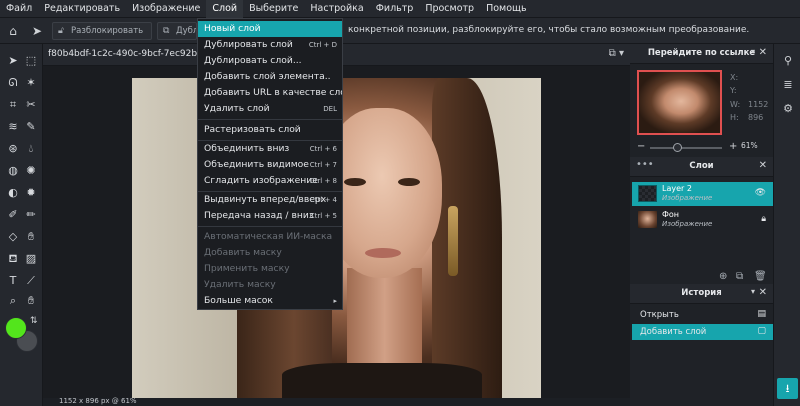 The height and width of the screenshot is (406, 800). What do you see at coordinates (261, 180) in the screenshot?
I see `menu-item-label: Сгладить изображение` at bounding box center [261, 180].